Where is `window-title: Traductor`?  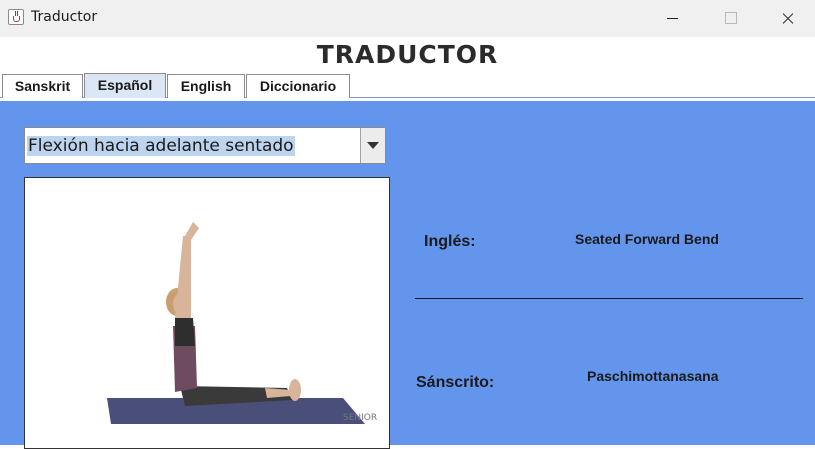 window-title: Traductor is located at coordinates (64, 17).